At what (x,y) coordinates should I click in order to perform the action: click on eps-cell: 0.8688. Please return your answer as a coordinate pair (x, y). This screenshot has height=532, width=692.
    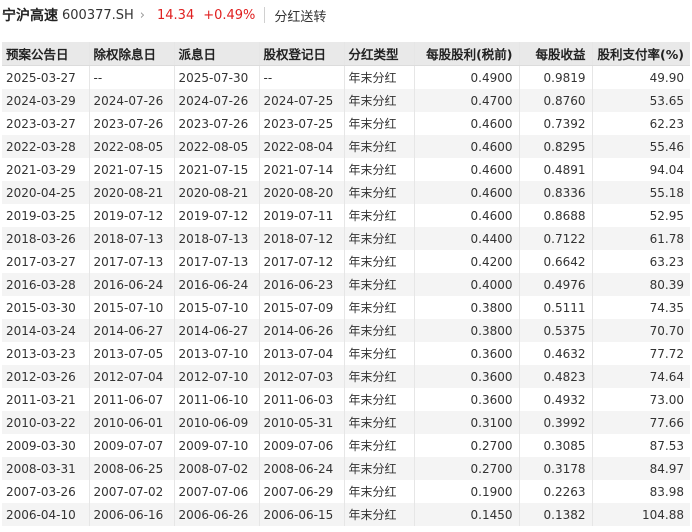
    Looking at the image, I should click on (556, 215).